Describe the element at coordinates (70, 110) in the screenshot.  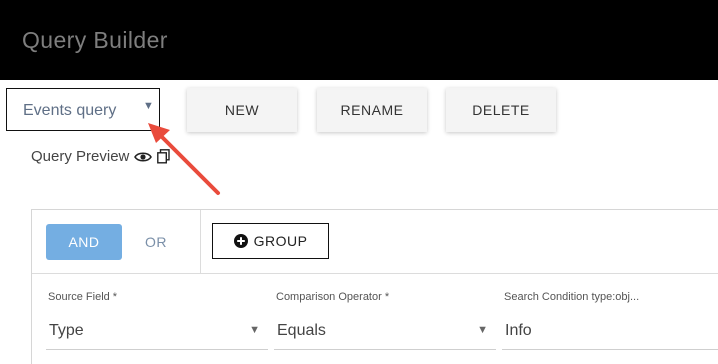
I see `query-select-value: Events query` at that location.